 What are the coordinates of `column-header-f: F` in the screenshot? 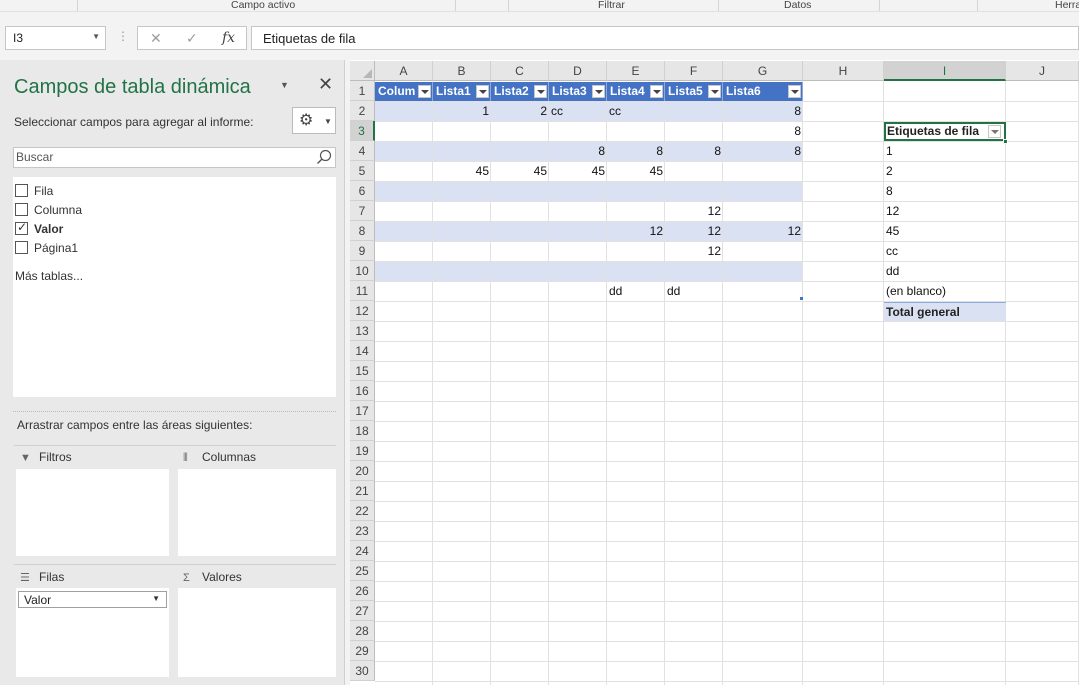 It's located at (694, 71).